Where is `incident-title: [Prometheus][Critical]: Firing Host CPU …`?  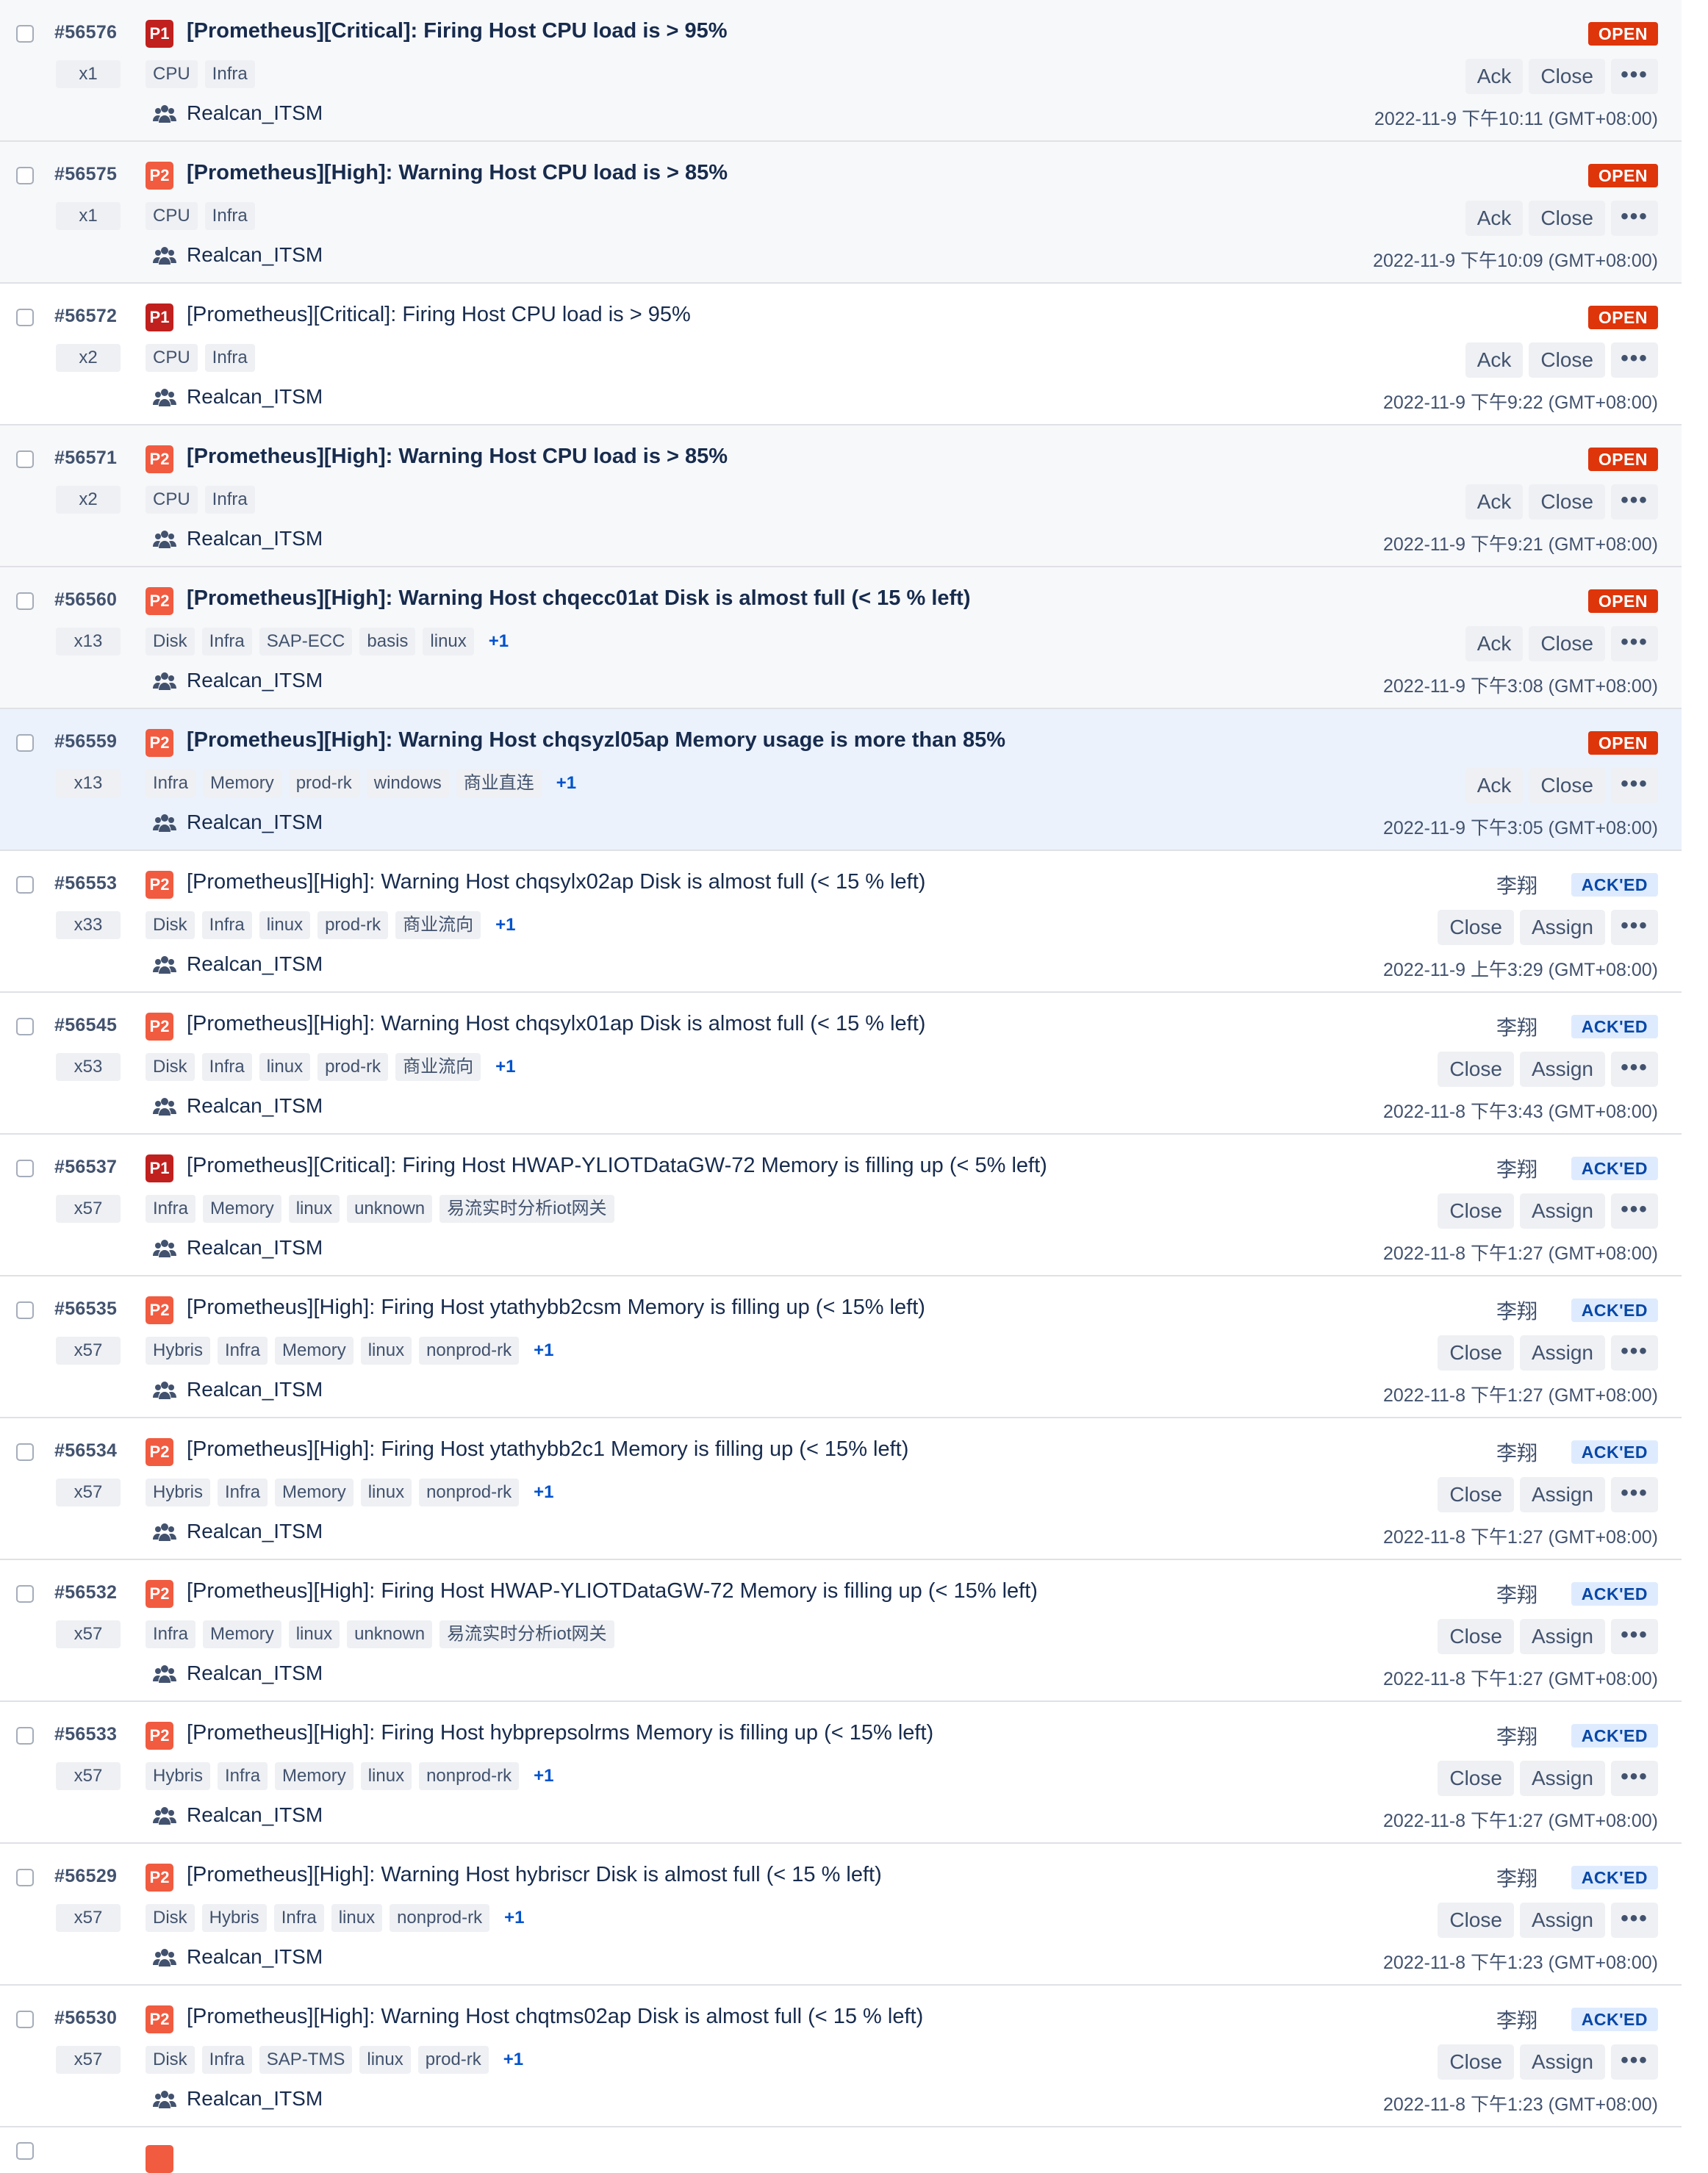
incident-title: [Prometheus][Critical]: Firing Host CPU … is located at coordinates (439, 315).